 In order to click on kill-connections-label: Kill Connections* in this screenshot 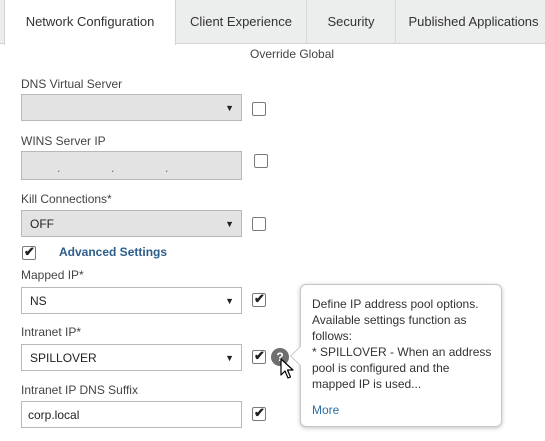, I will do `click(66, 199)`.